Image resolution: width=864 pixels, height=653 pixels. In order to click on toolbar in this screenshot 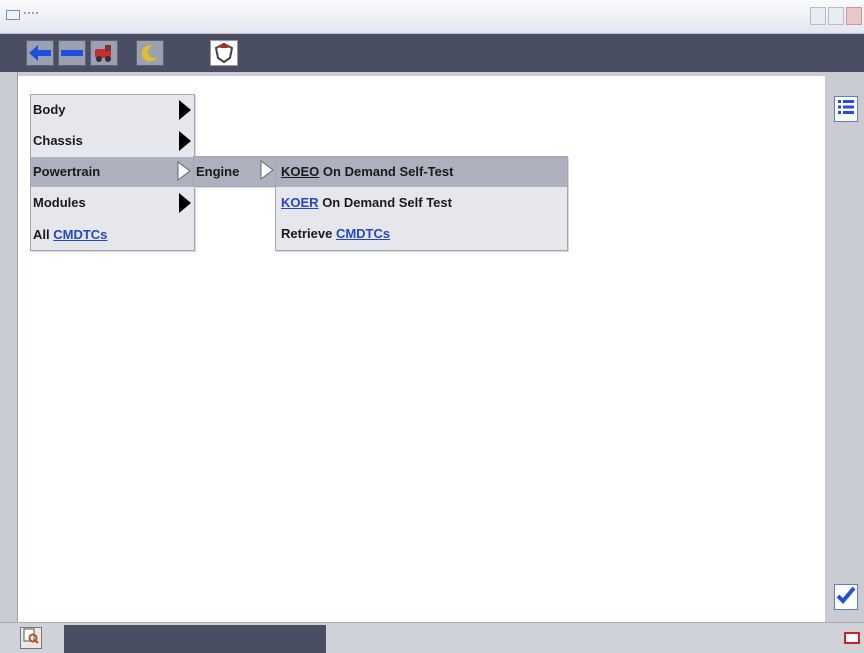, I will do `click(432, 53)`.